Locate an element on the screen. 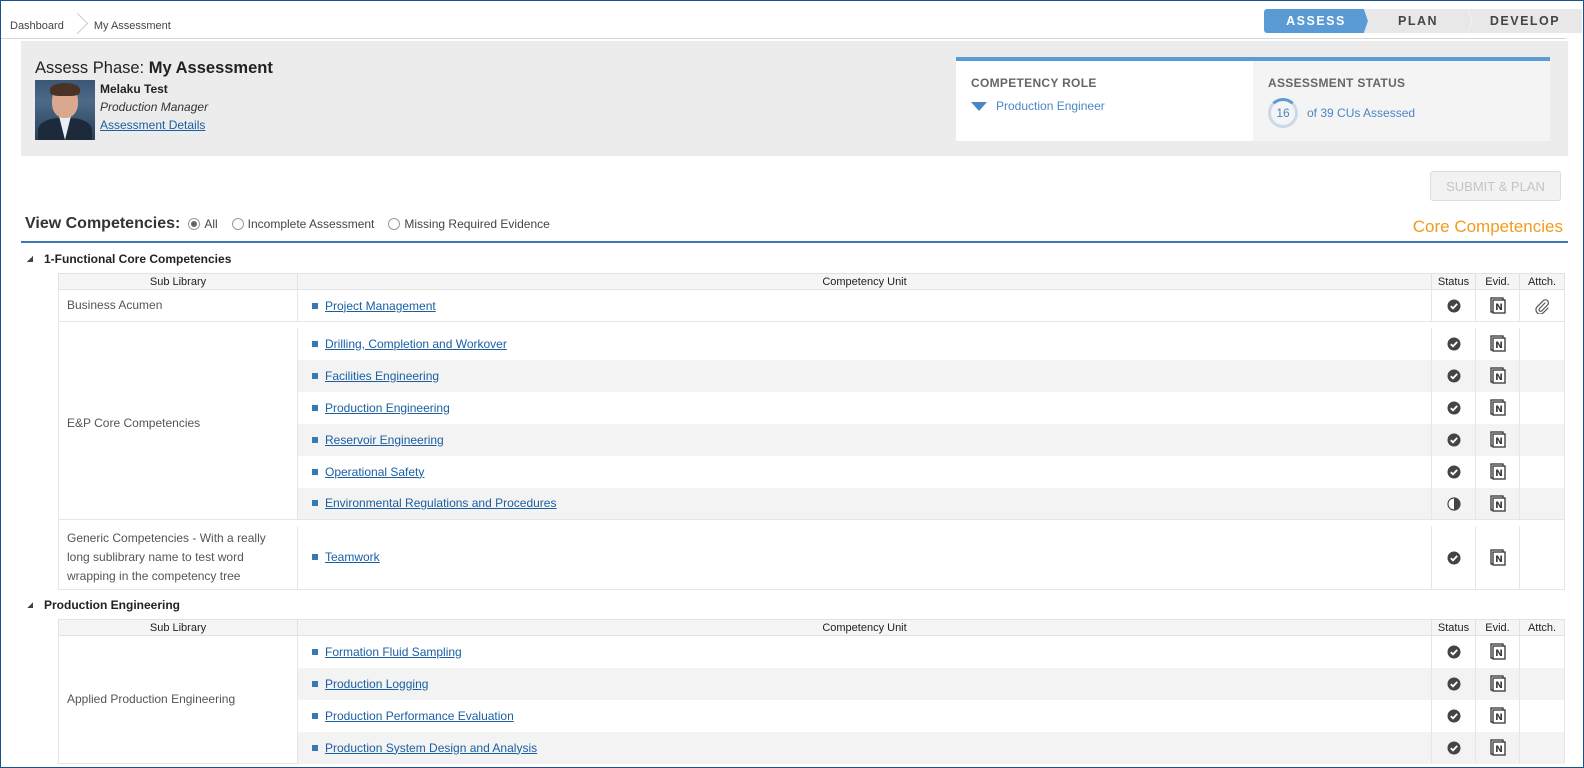 The height and width of the screenshot is (768, 1584). filter-incomplete: Incomplete Assessment is located at coordinates (303, 224).